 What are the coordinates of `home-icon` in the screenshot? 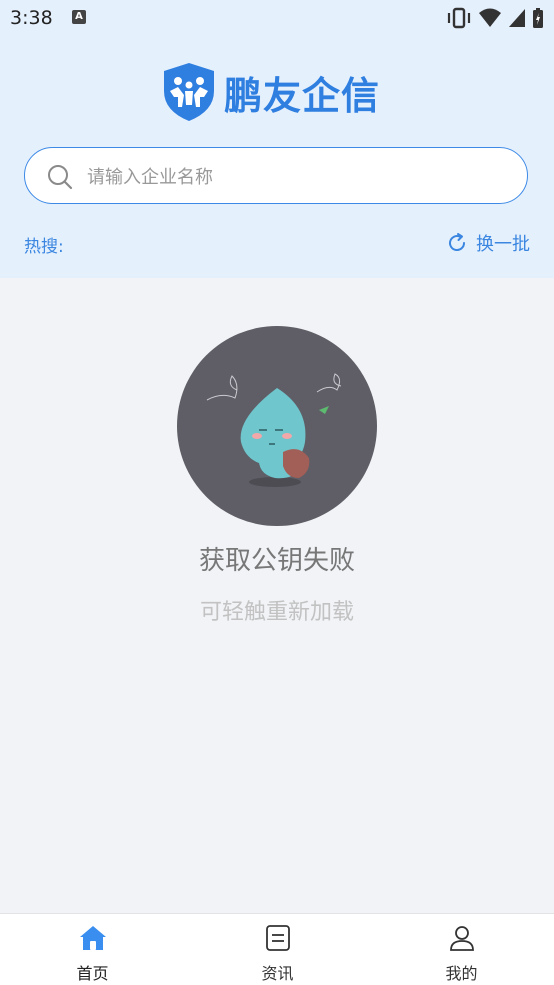 It's located at (92, 938).